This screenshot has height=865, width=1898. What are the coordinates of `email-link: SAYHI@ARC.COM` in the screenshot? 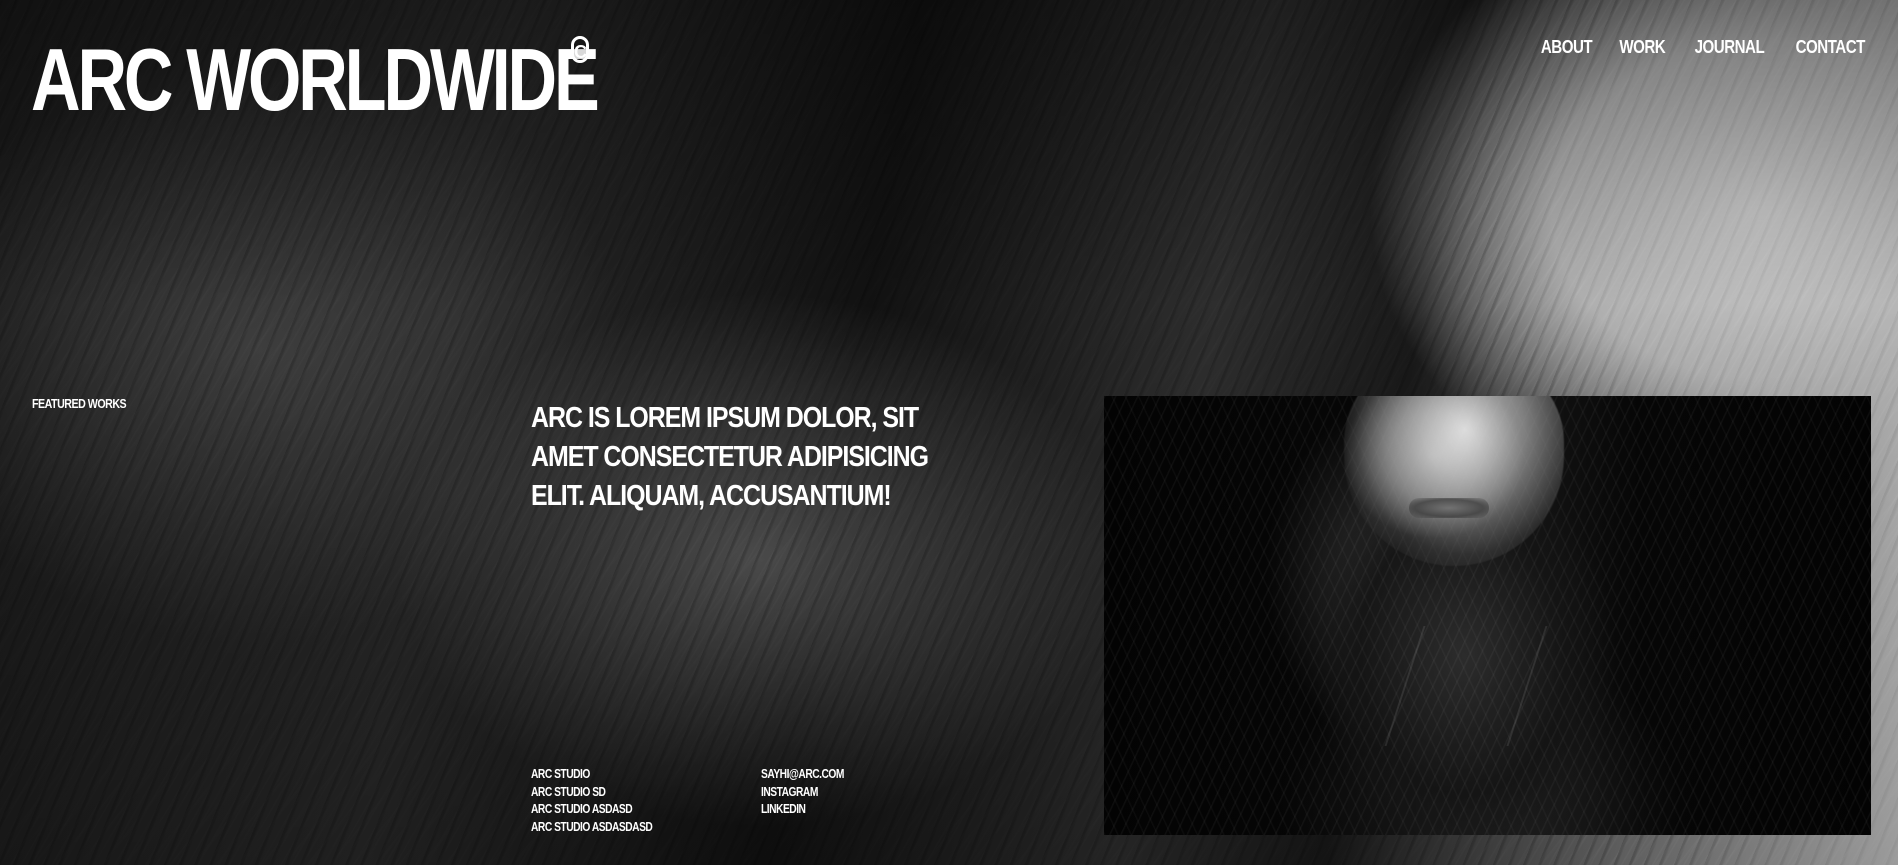 It's located at (802, 774).